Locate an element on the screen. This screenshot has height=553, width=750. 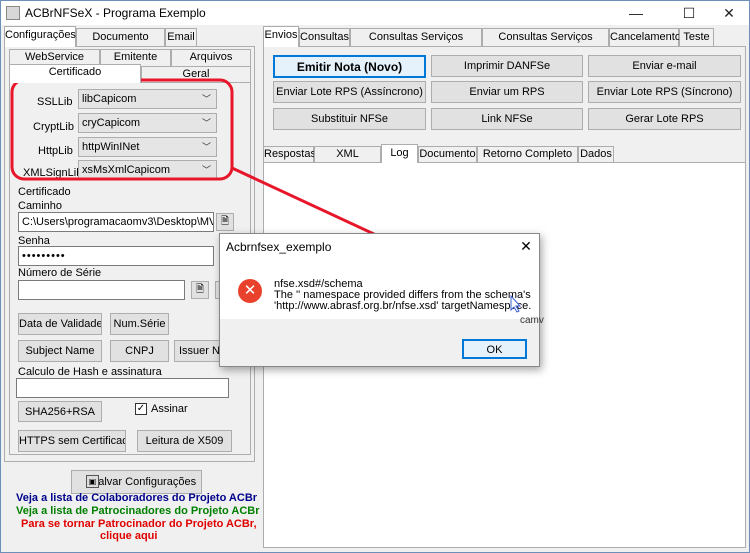
tab-certificado: Certificado is located at coordinates (75, 73).